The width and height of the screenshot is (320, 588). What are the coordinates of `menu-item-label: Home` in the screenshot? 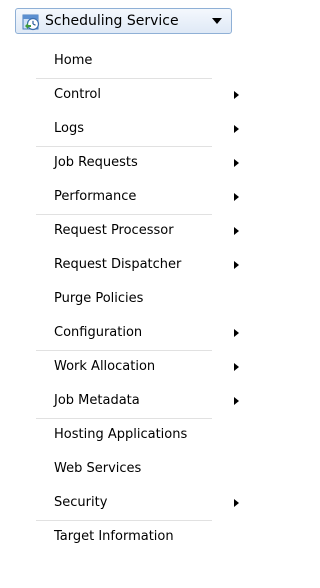 It's located at (73, 60).